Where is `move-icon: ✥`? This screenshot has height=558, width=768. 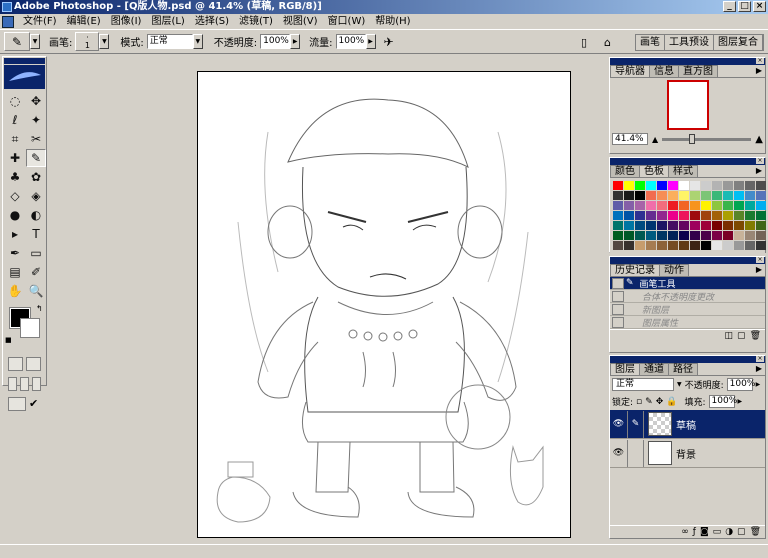 move-icon: ✥ is located at coordinates (36, 101).